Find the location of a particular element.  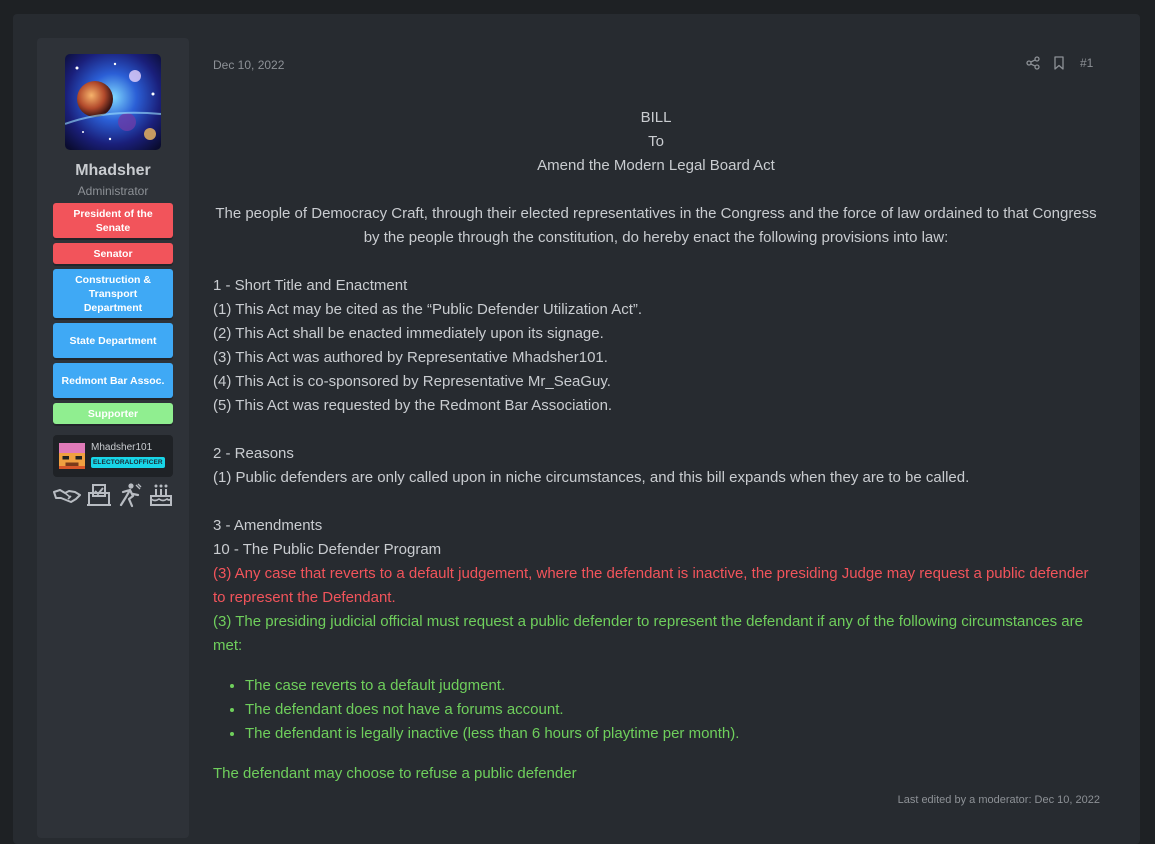

section-title: 3 - Amendments is located at coordinates (268, 525).